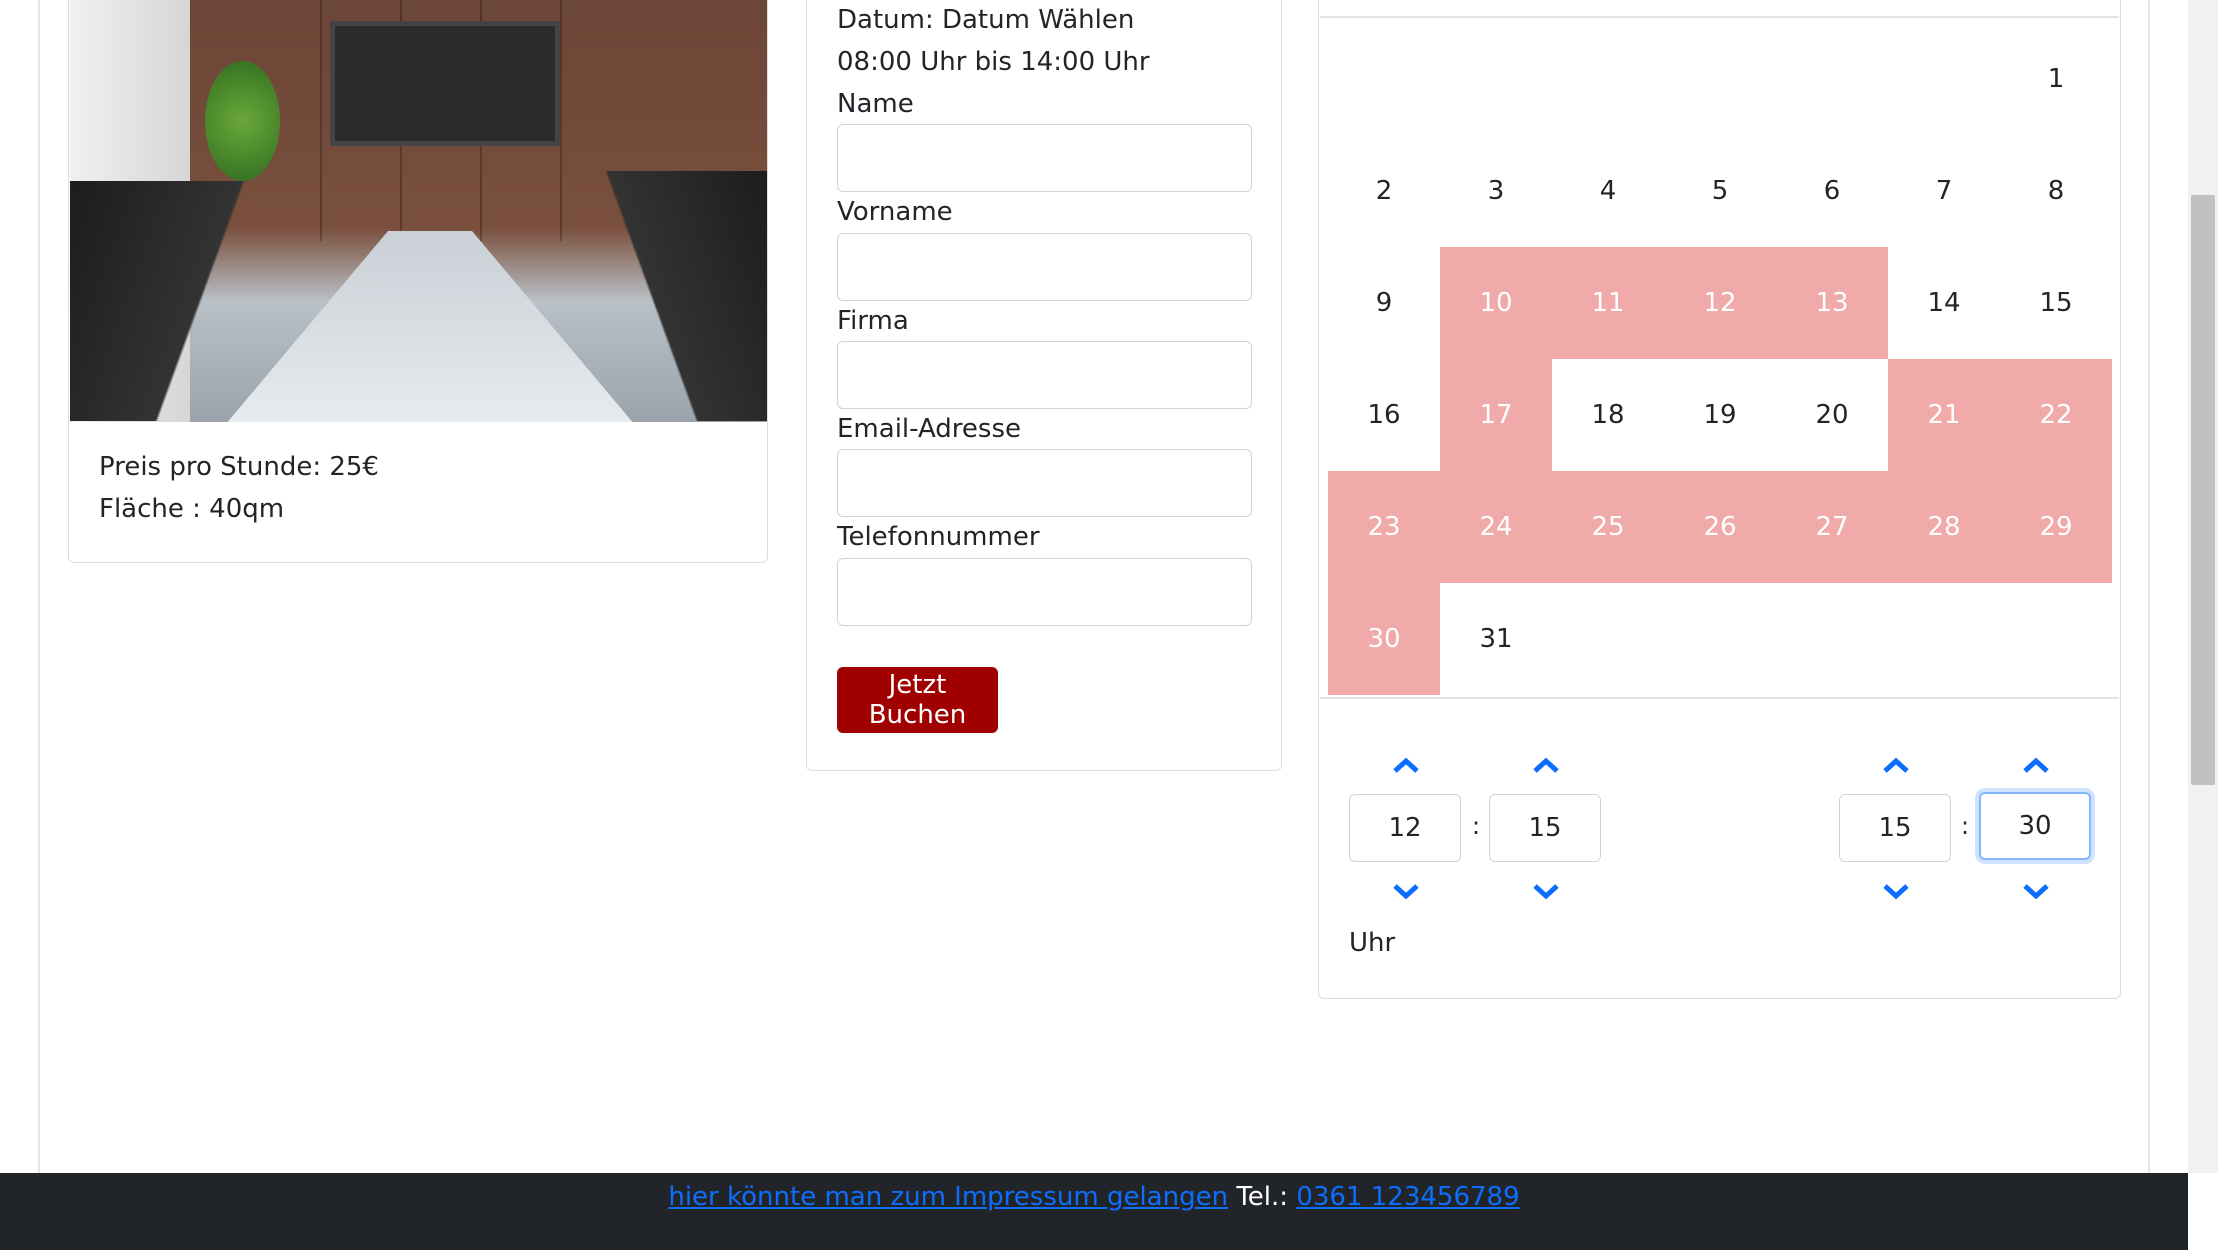 The width and height of the screenshot is (2218, 1250). Describe the element at coordinates (1719, 698) in the screenshot. I see `calendar-divider-mid` at that location.